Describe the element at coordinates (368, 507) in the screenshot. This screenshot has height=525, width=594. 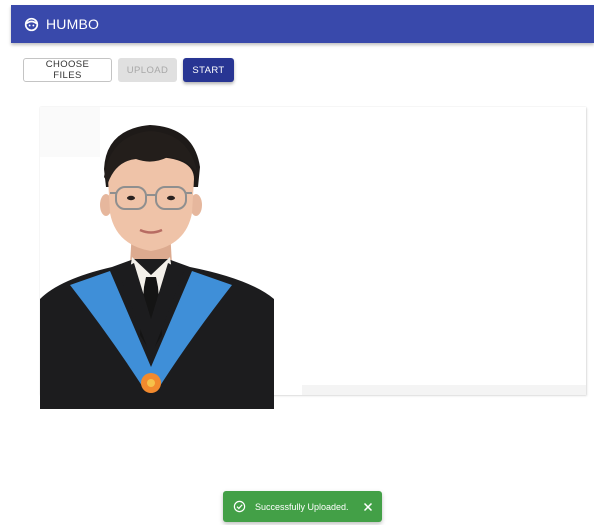
I see `close-icon` at that location.